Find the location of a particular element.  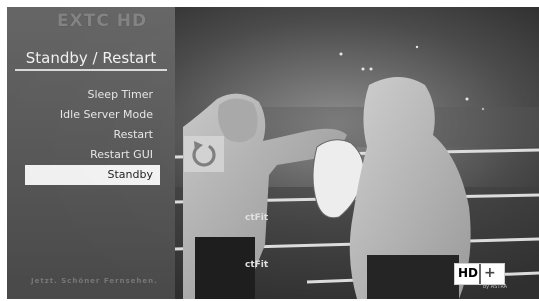

hd-label: HD is located at coordinates (468, 273).